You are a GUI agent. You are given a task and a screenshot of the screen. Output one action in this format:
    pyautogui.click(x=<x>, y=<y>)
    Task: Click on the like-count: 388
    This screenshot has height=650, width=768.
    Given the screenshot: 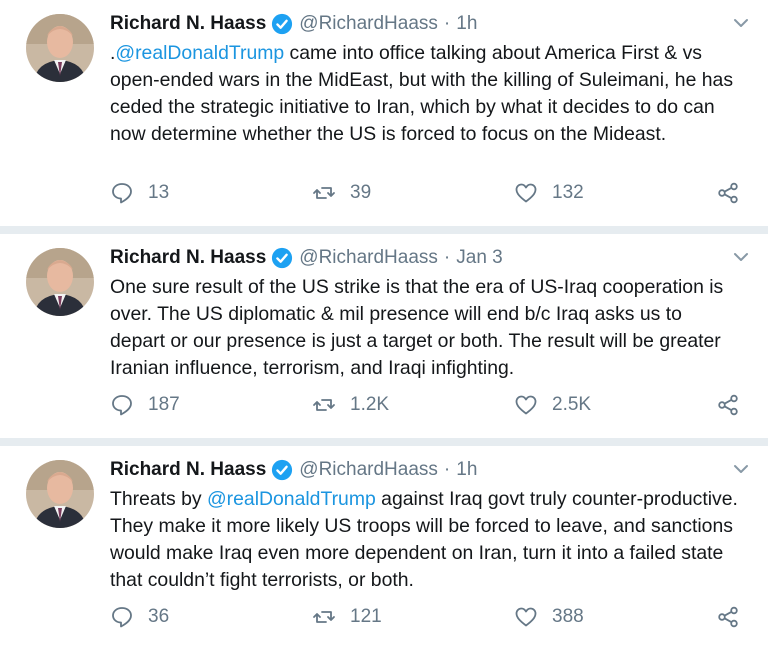 What is the action you would take?
    pyautogui.click(x=568, y=616)
    